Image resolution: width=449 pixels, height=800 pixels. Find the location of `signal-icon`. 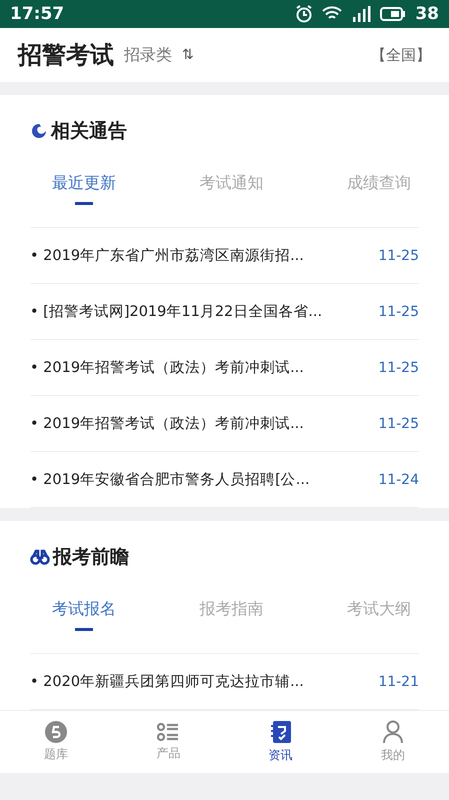

signal-icon is located at coordinates (361, 14).